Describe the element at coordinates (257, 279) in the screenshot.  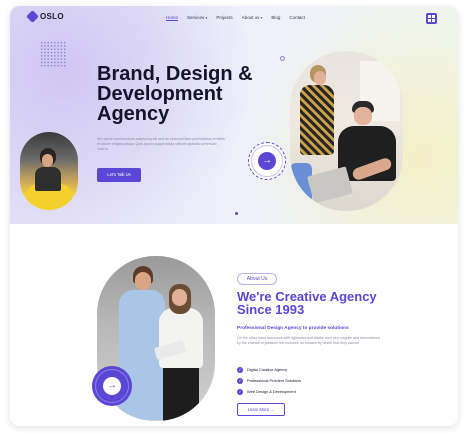
I see `about-pill-label: About Us` at that location.